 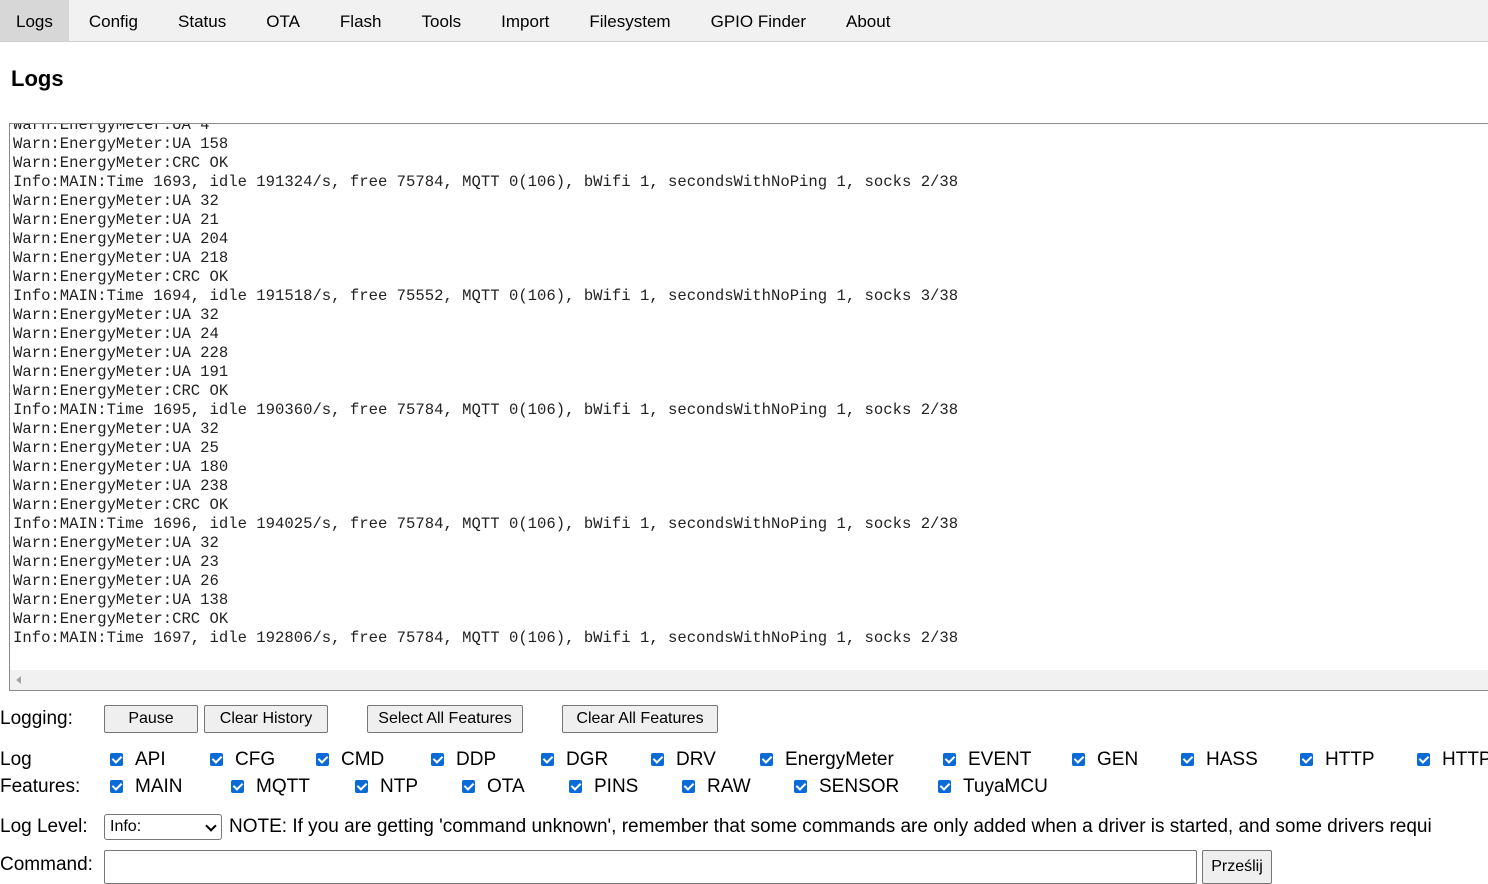 What do you see at coordinates (1232, 759) in the screenshot?
I see `feature-label: HASS` at bounding box center [1232, 759].